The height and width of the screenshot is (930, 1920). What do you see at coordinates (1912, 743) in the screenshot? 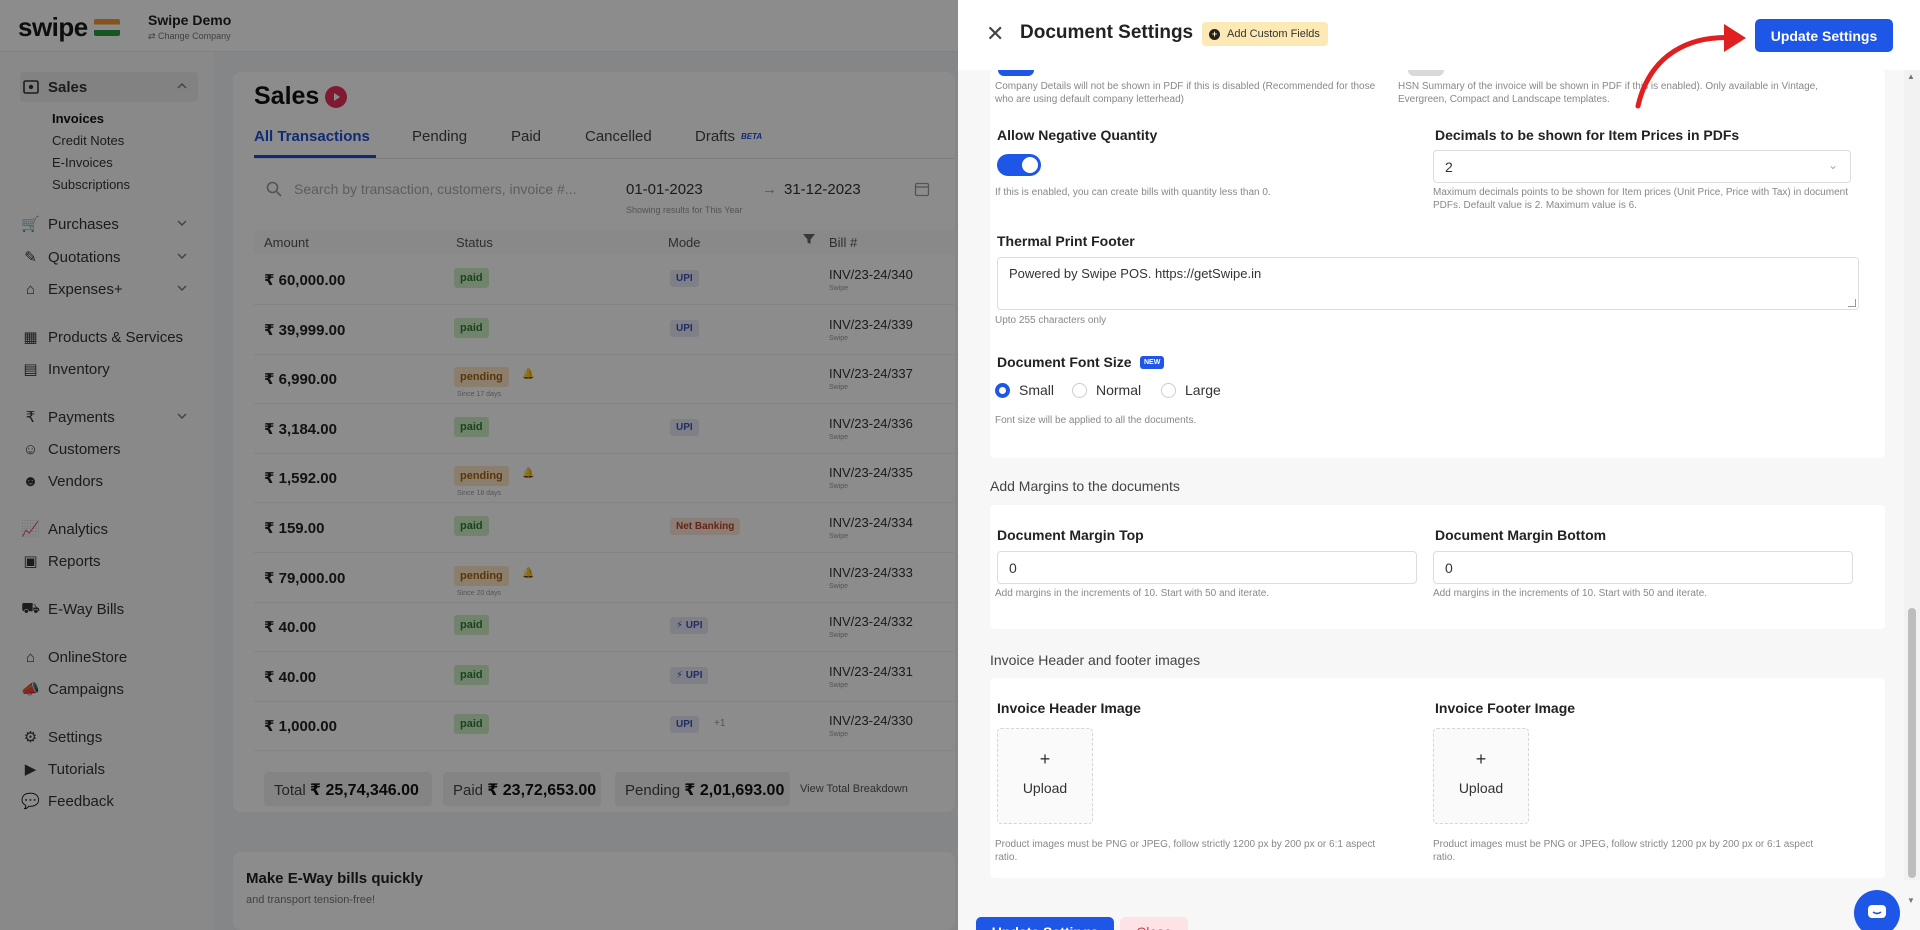
I see `scrollbar-thumb` at bounding box center [1912, 743].